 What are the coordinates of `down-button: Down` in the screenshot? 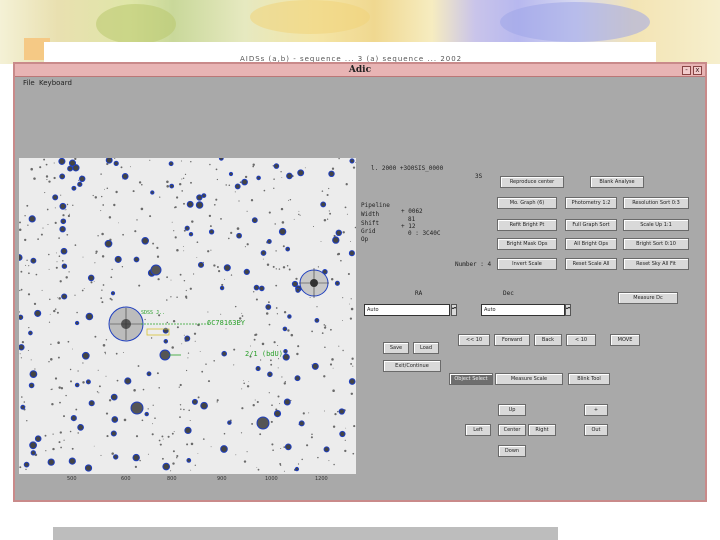 It's located at (512, 451).